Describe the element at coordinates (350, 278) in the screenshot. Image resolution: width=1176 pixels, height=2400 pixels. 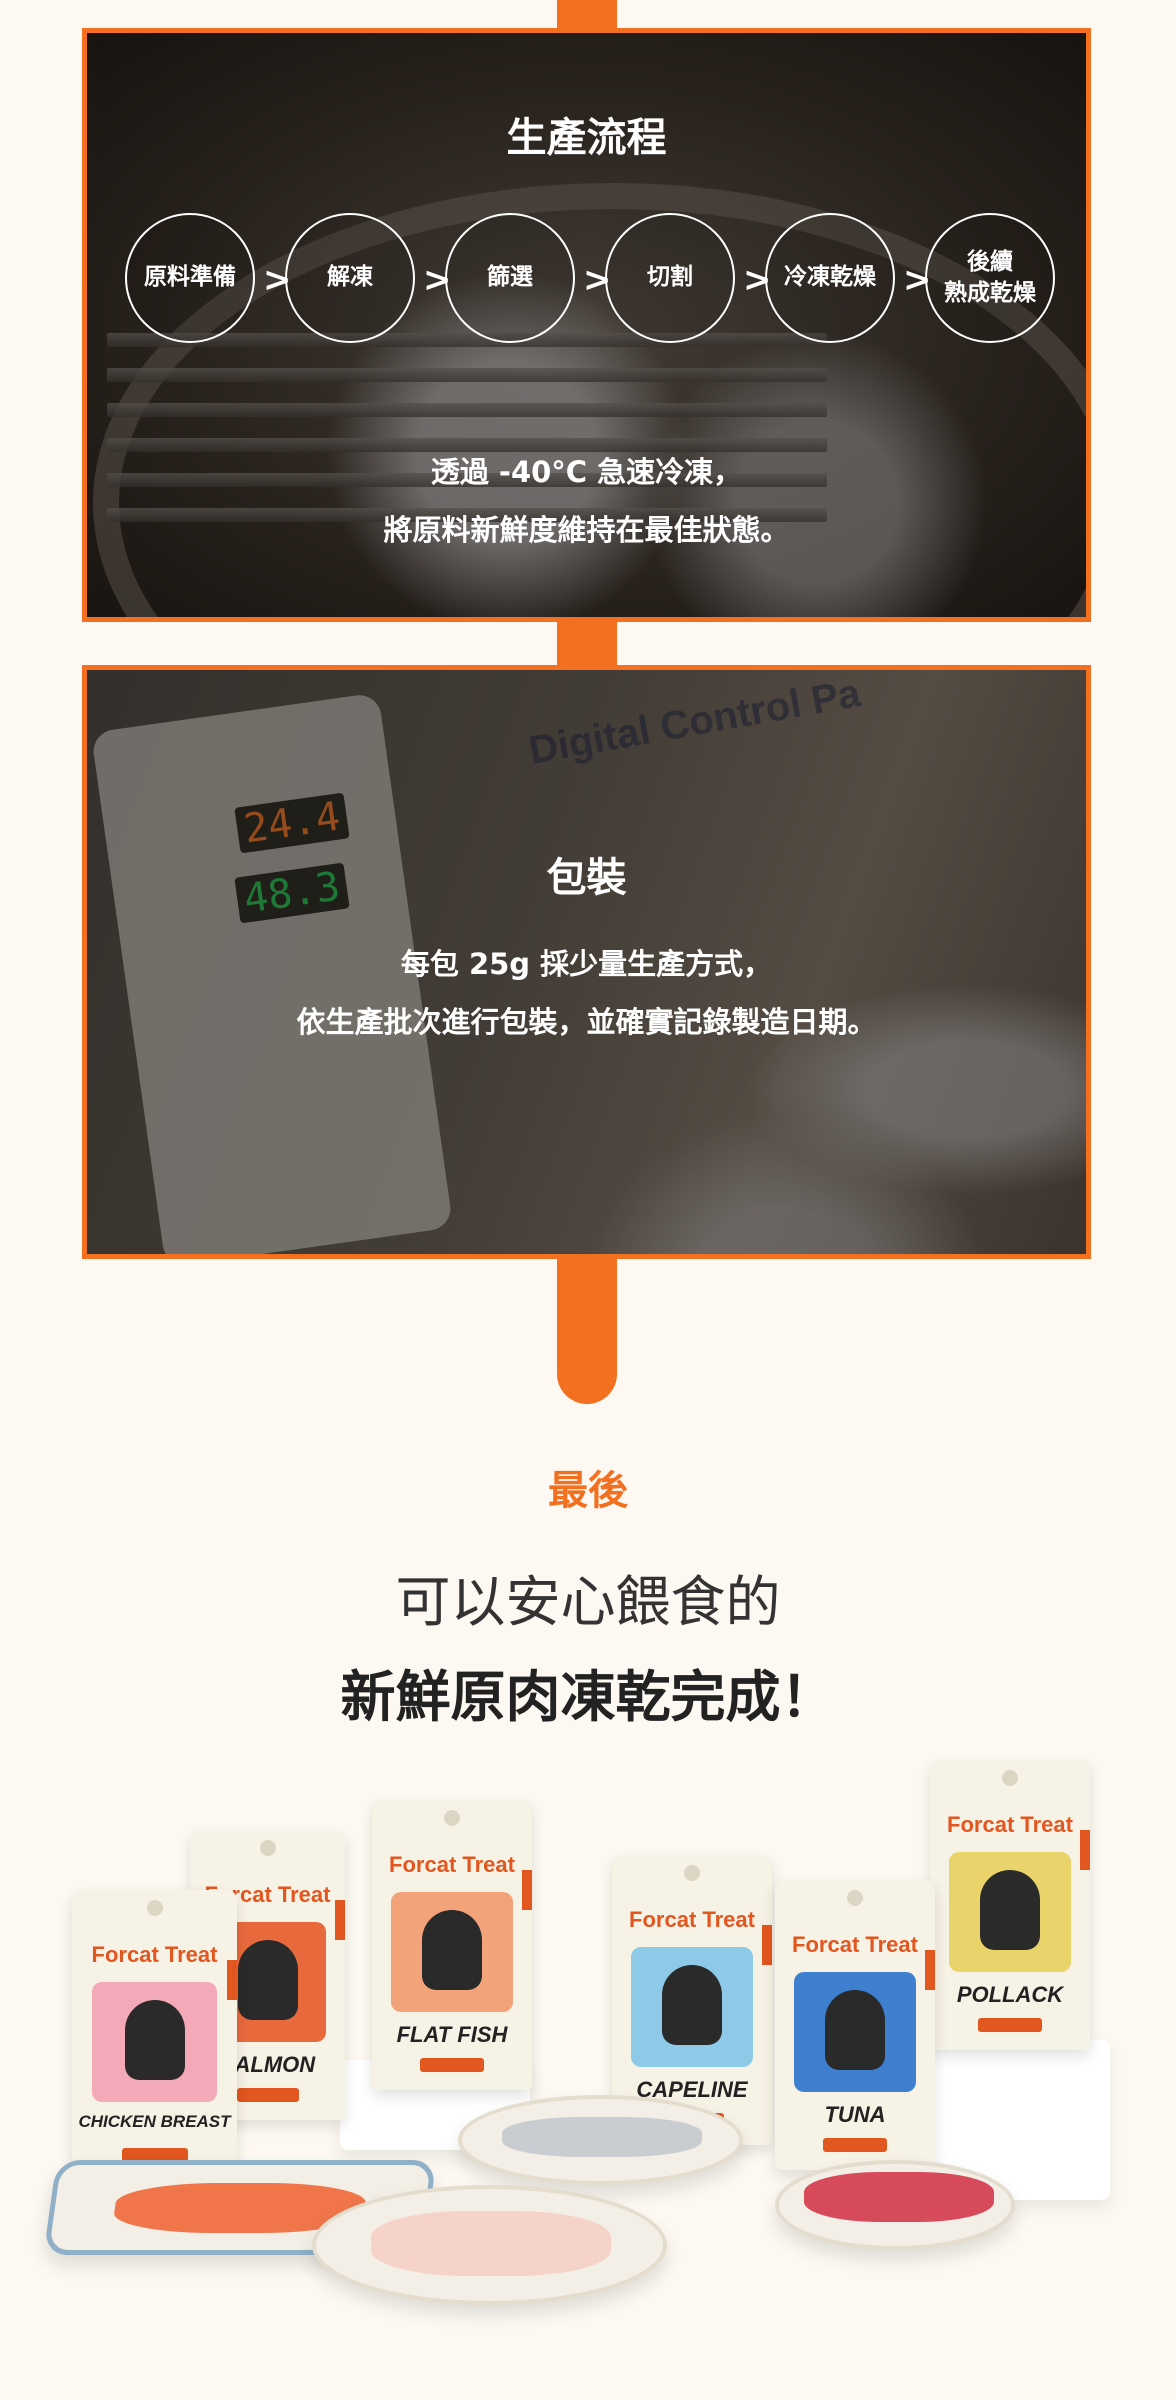
I see `step-thaw: 解凍` at that location.